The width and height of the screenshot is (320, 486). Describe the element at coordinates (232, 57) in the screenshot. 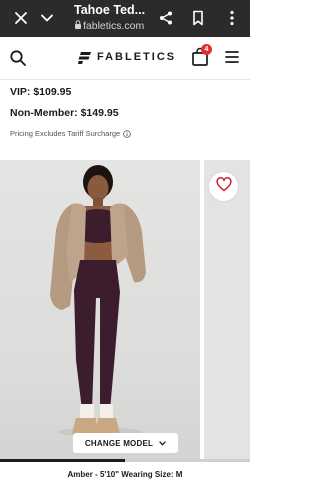

I see `menu-icon` at that location.